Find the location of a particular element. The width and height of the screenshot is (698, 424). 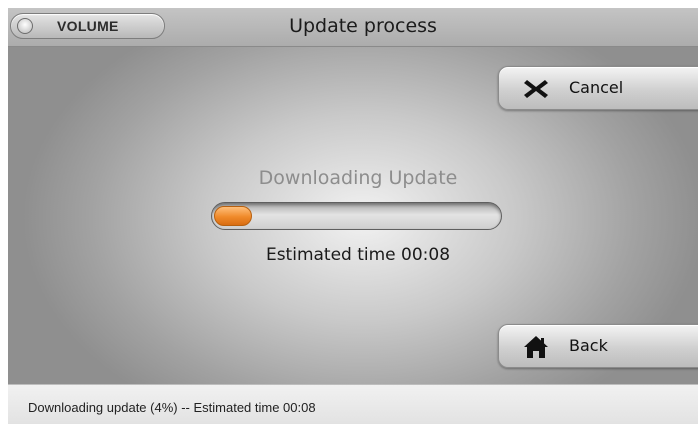

volume-label: VOLUME is located at coordinates (88, 26).